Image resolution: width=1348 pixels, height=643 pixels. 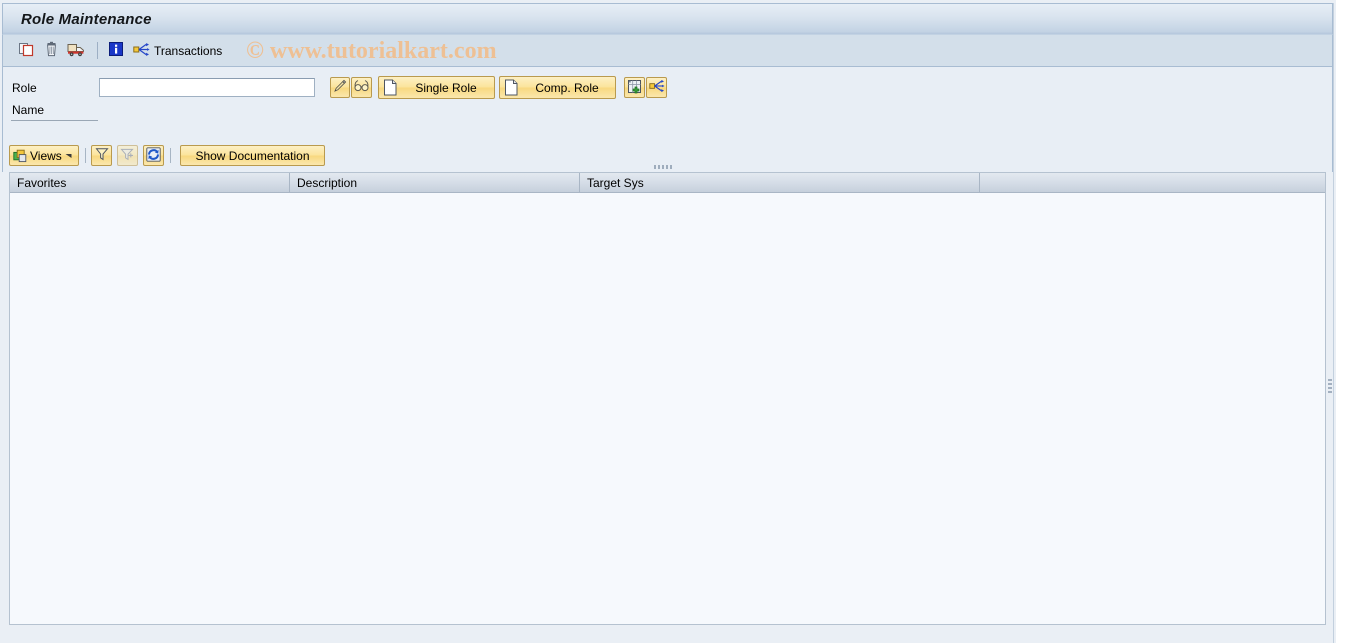 What do you see at coordinates (28, 110) in the screenshot?
I see `name-field-label: Name` at bounding box center [28, 110].